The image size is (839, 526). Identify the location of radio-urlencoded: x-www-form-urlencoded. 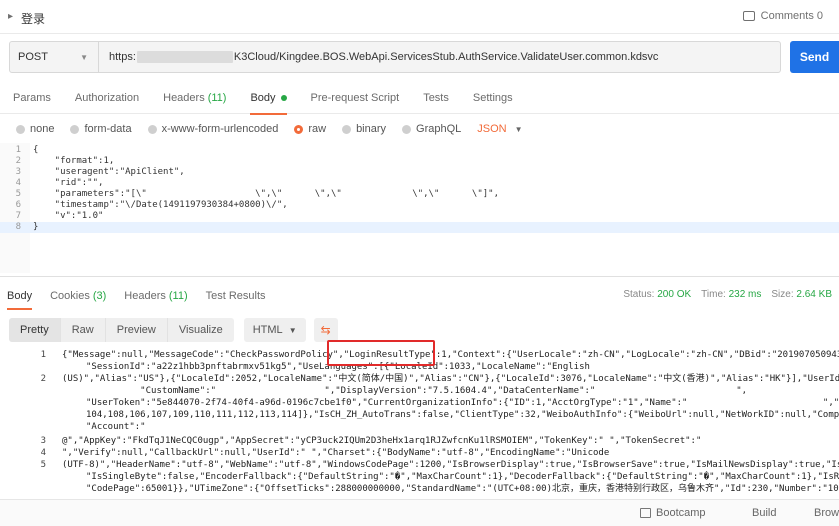
(212, 129).